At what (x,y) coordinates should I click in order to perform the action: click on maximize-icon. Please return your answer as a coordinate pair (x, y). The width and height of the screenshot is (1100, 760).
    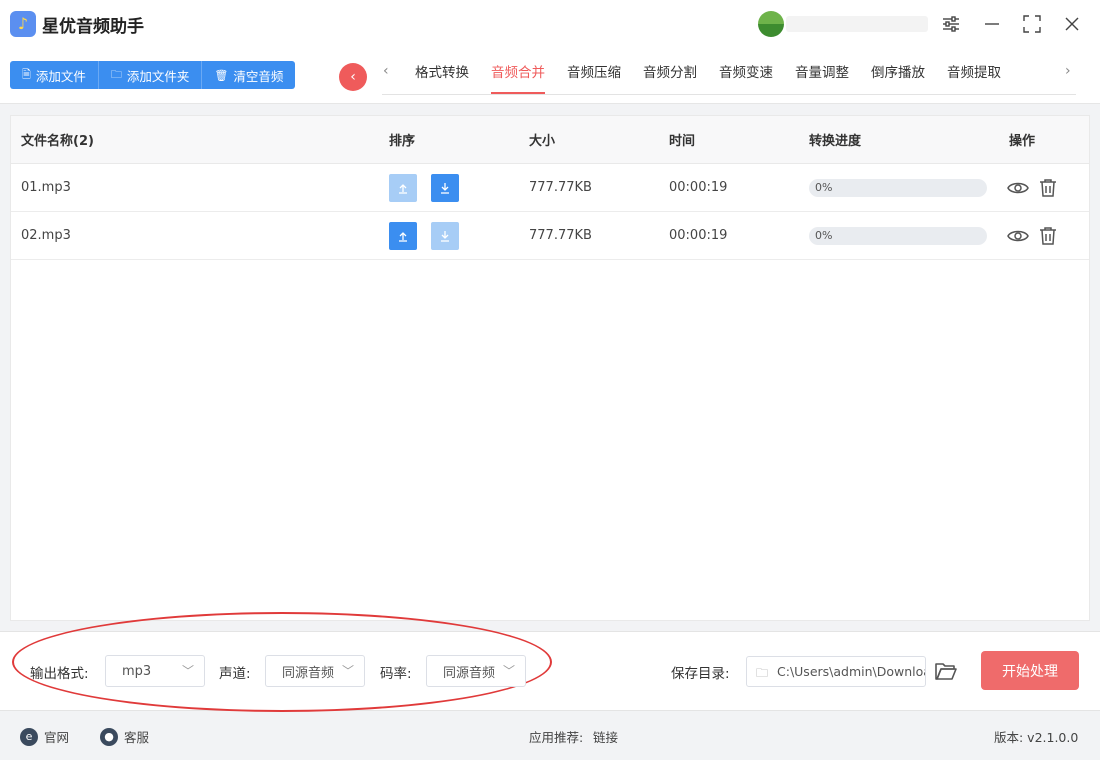
    Looking at the image, I should click on (1032, 24).